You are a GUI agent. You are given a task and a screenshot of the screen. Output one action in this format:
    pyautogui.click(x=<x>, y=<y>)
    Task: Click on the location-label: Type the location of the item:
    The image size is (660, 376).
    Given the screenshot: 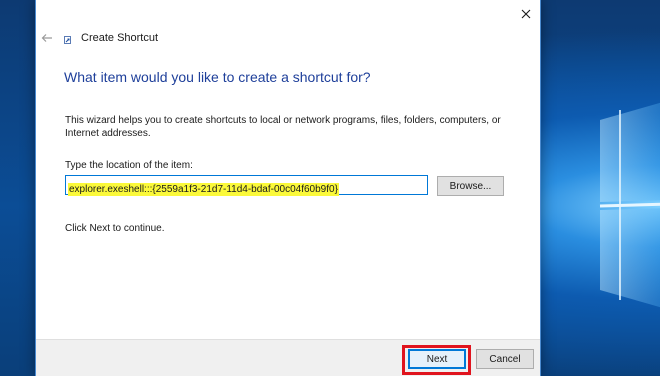 What is the action you would take?
    pyautogui.click(x=129, y=165)
    